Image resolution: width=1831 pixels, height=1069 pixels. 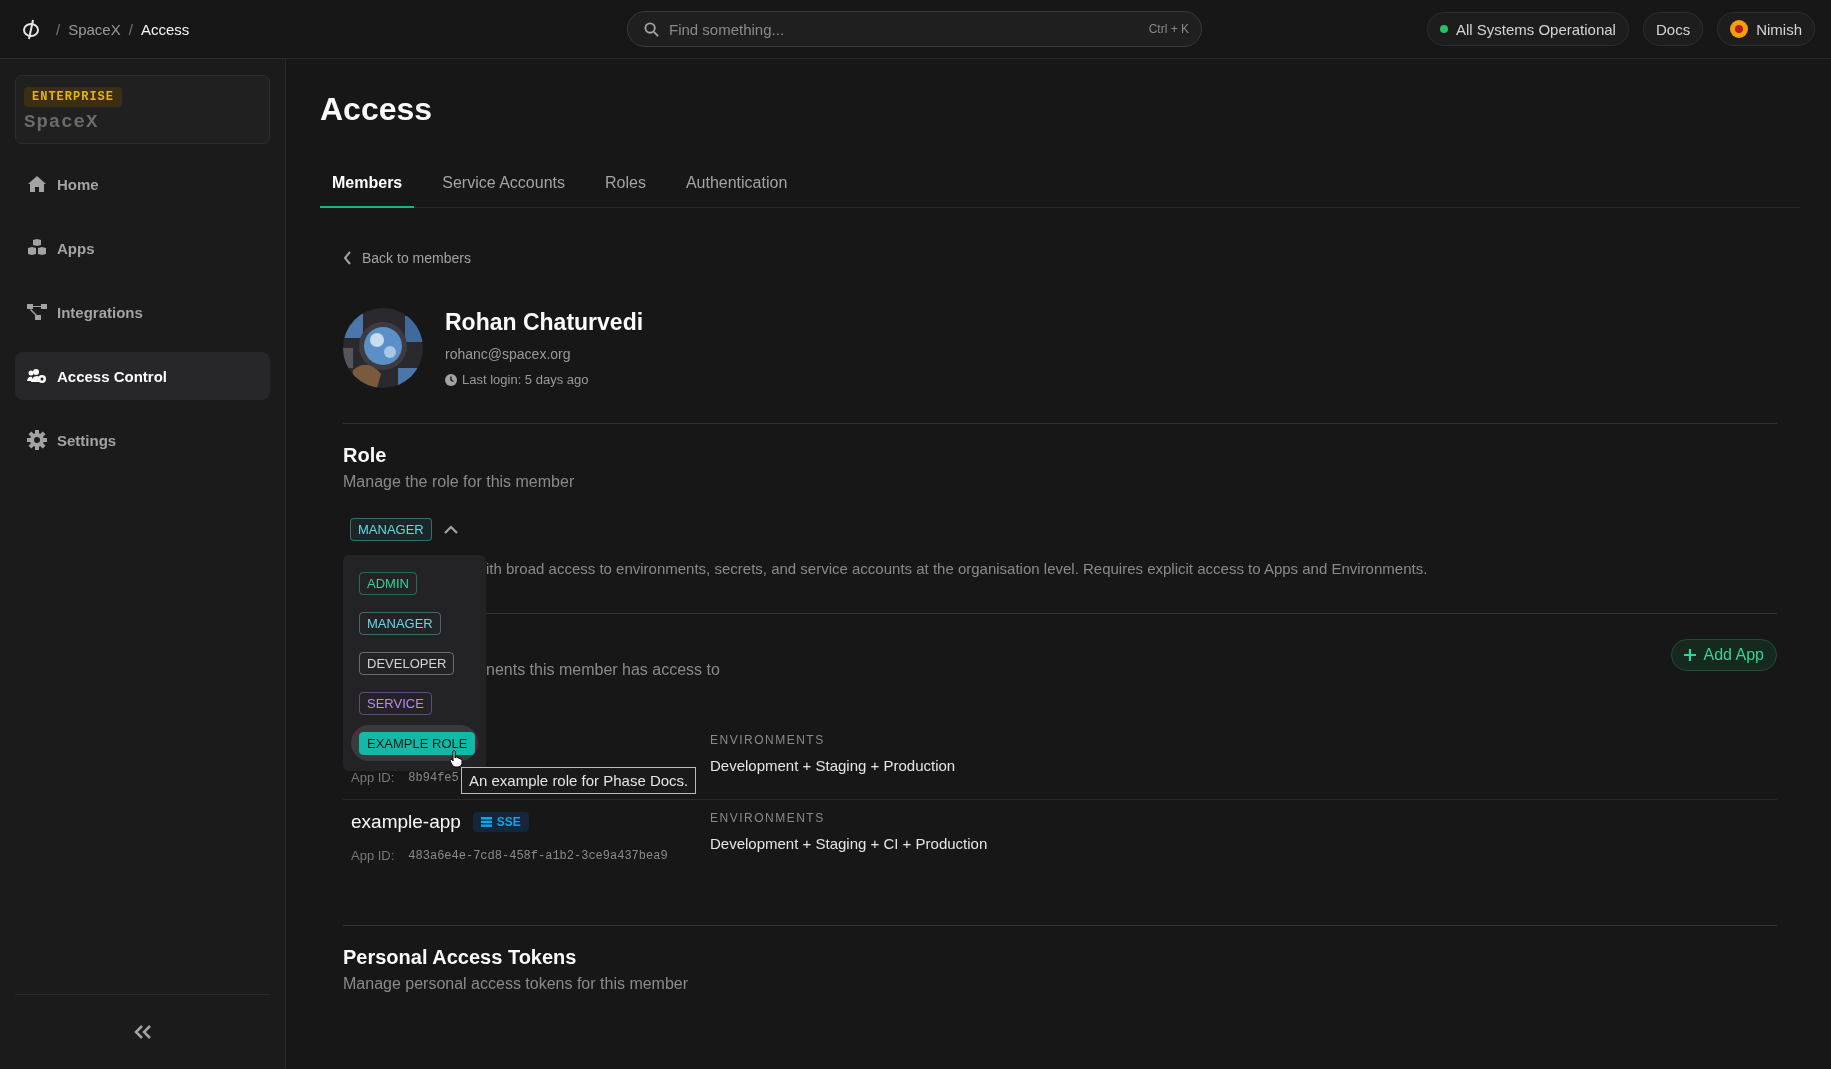 I want to click on org-name: SpaceX, so click(x=61, y=122).